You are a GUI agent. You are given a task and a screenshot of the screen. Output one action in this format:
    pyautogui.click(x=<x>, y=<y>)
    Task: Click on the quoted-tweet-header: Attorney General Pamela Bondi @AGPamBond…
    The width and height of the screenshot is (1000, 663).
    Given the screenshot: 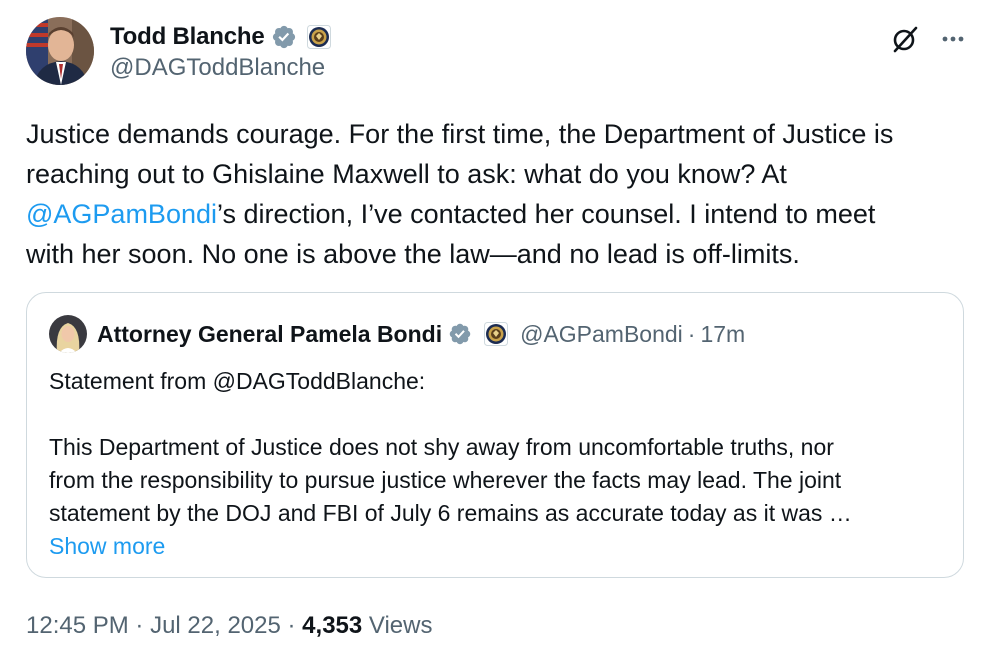 What is the action you would take?
    pyautogui.click(x=397, y=334)
    